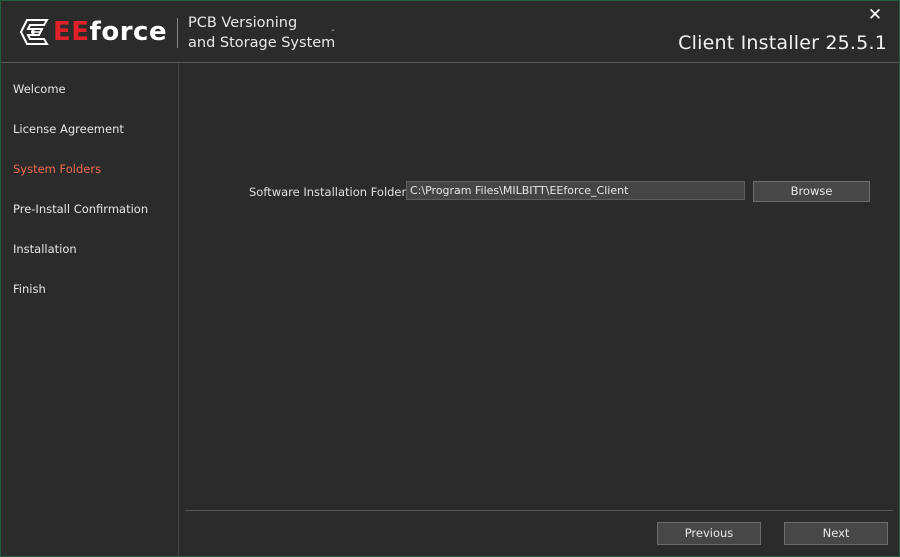  I want to click on brand-force: force, so click(128, 32).